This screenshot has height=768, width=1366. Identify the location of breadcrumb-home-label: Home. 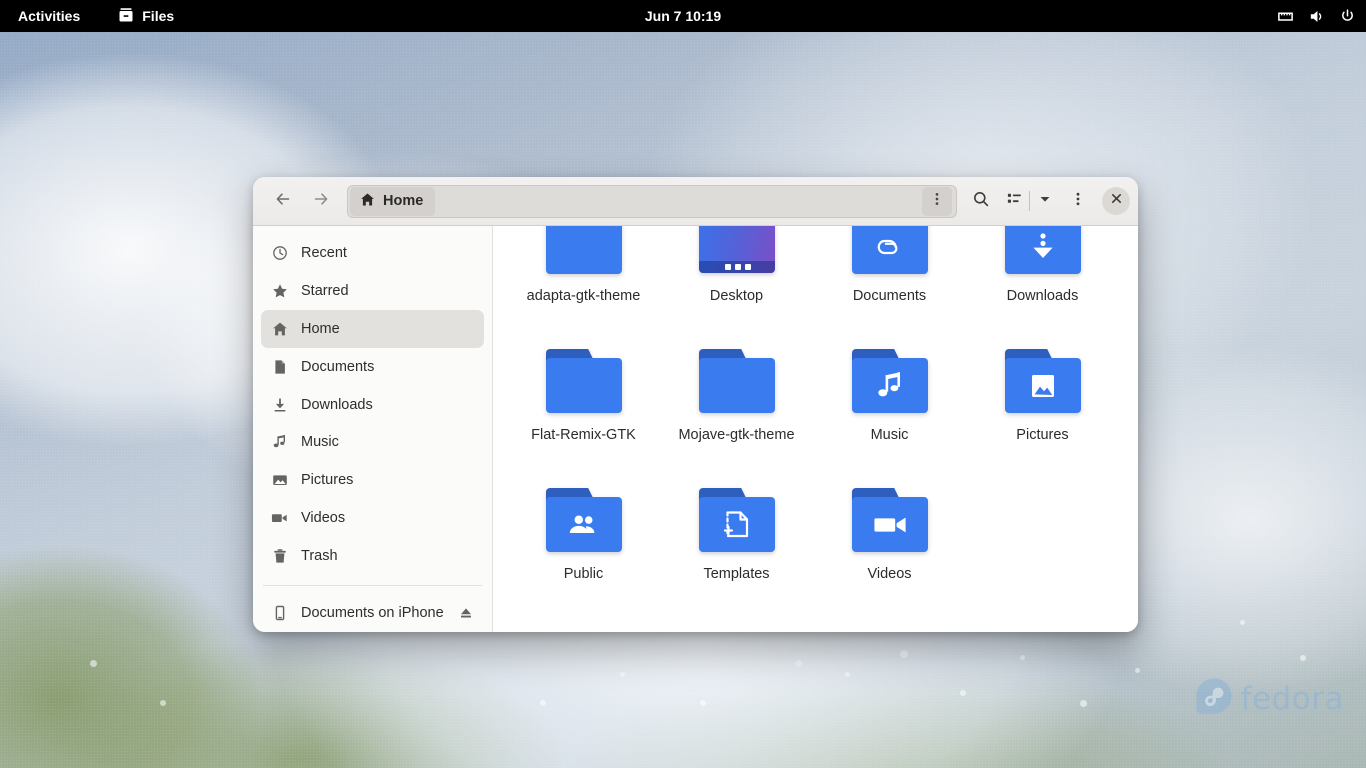
(403, 201).